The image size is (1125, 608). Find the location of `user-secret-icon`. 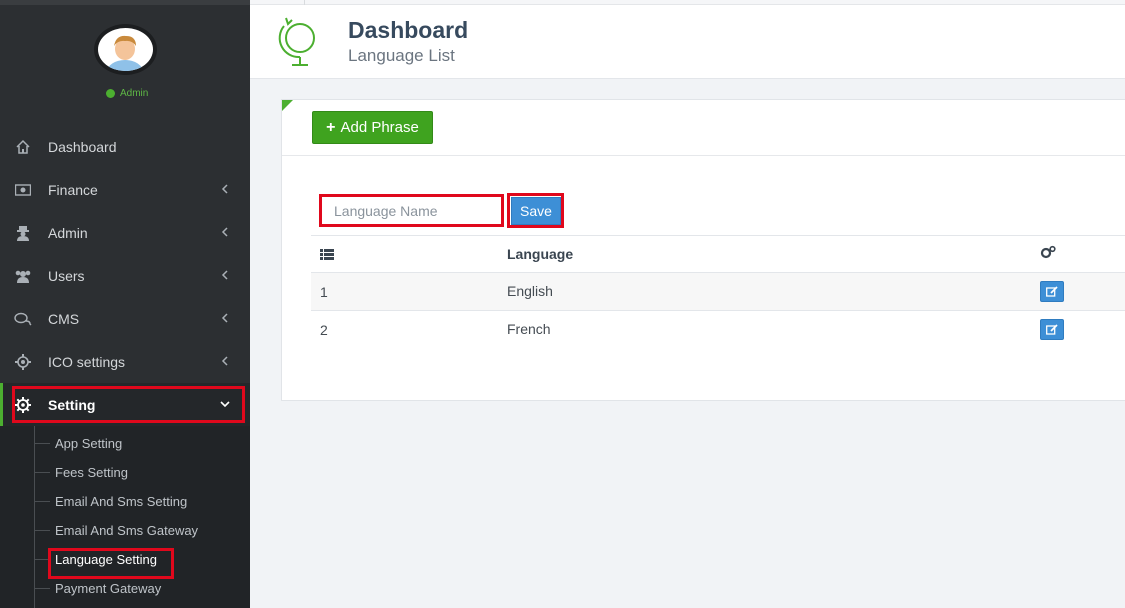

user-secret-icon is located at coordinates (23, 233).